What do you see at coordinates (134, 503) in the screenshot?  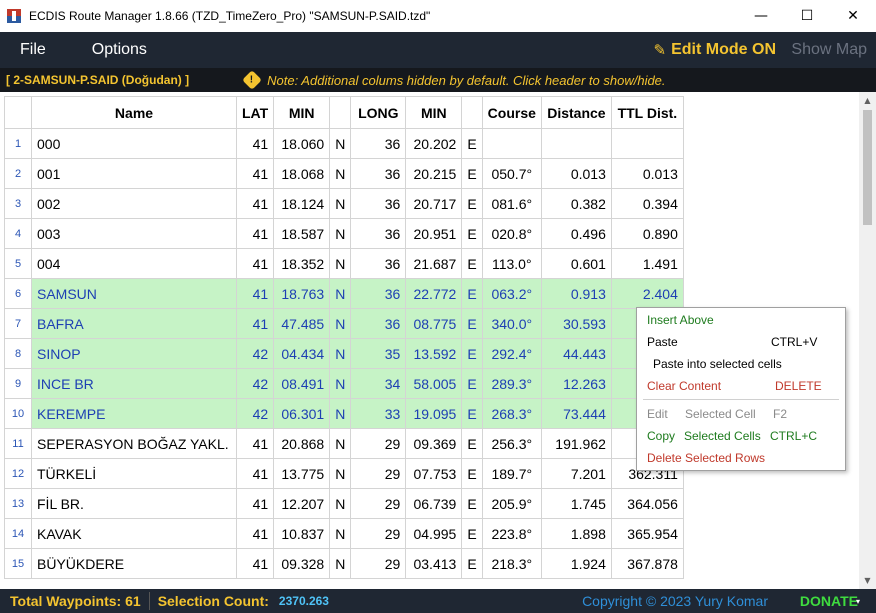 I see `waypoint-name-cell: FİL BR.` at bounding box center [134, 503].